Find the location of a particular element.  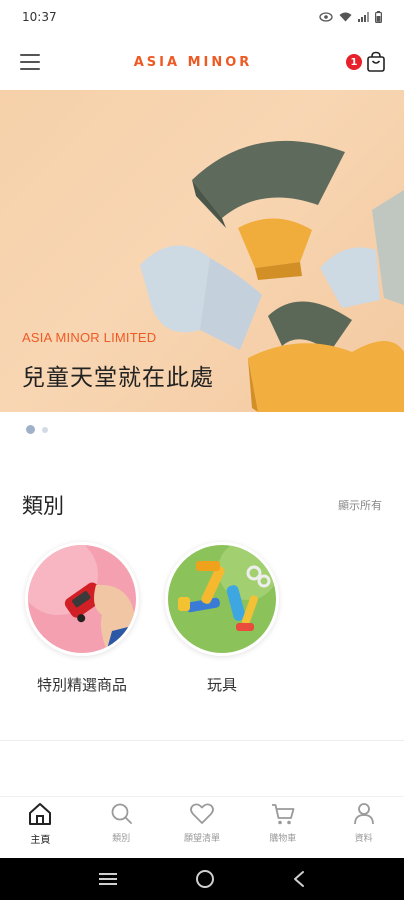

category-label-toys: 玩具 is located at coordinates (221, 685).